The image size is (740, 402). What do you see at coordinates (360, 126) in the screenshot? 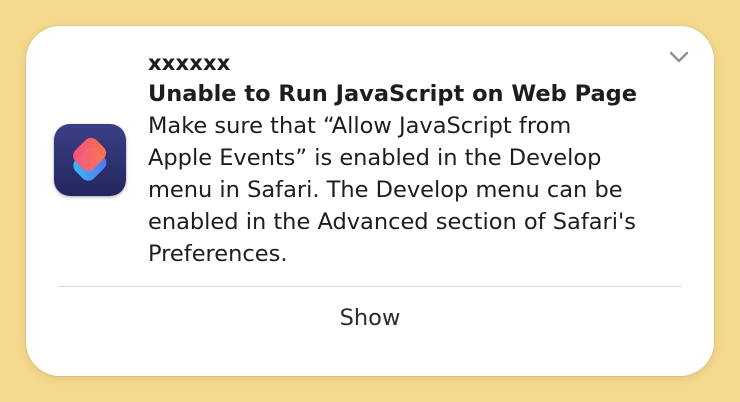
I see `notification-body-line: Make sure that “Allow JavaScript from` at bounding box center [360, 126].